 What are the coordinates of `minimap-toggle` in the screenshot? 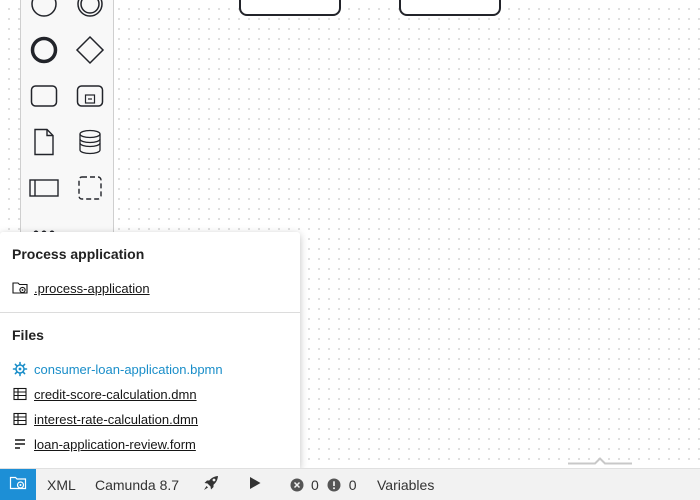 It's located at (600, 461).